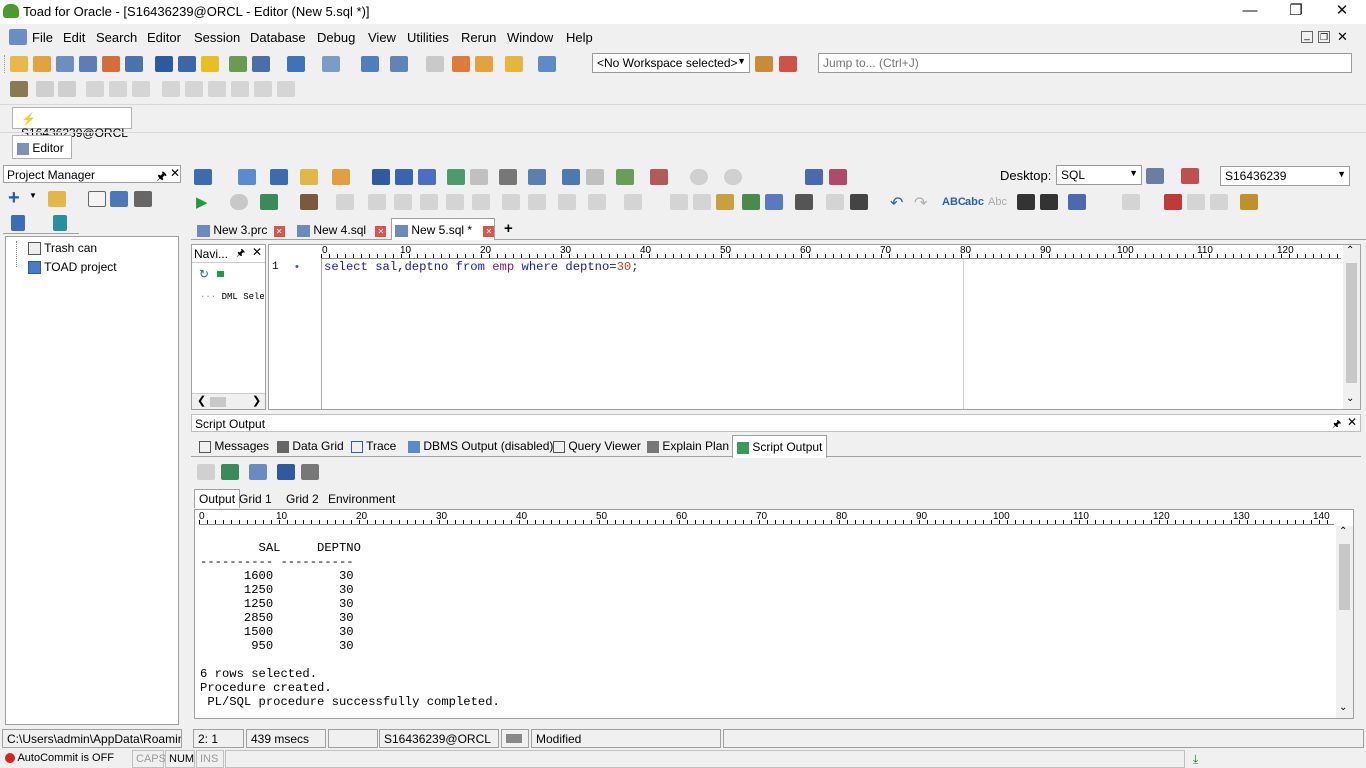 This screenshot has height=768, width=1366. Describe the element at coordinates (202, 202) in the screenshot. I see `execute-statement-icon: ▶` at that location.